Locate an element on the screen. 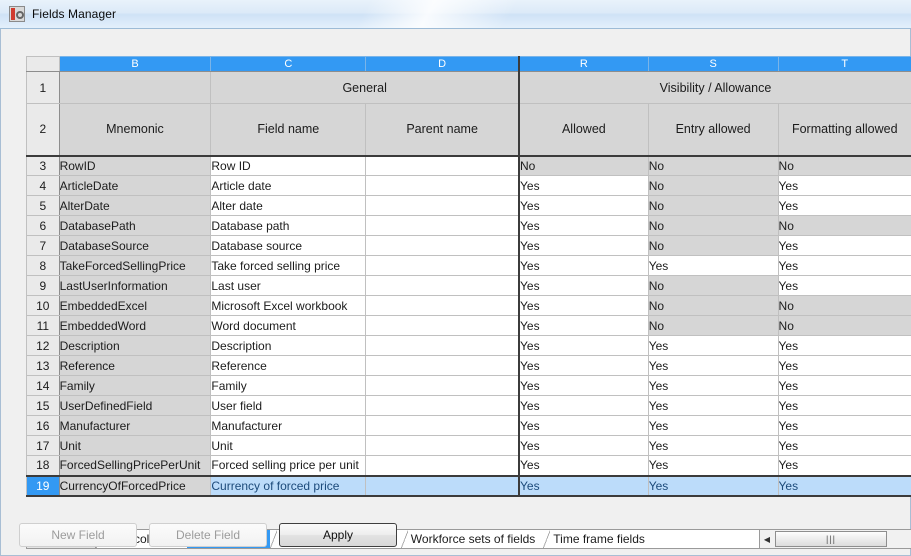 This screenshot has width=911, height=556. cell-field-name: Database source is located at coordinates (288, 245).